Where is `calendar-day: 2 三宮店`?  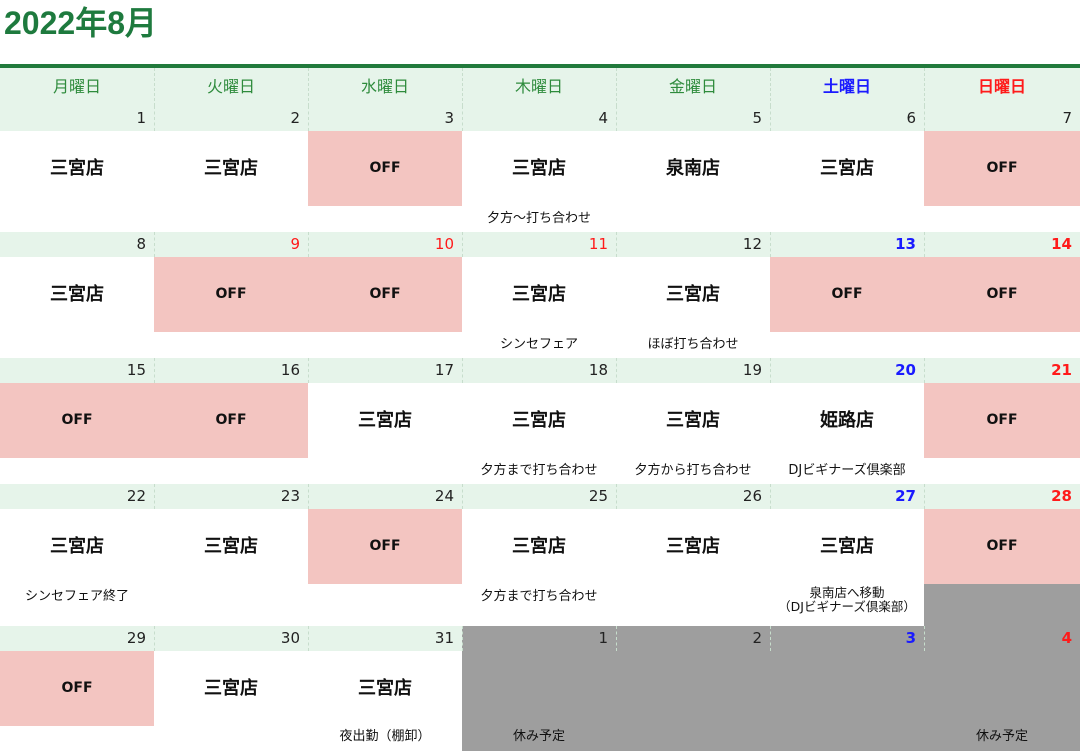 calendar-day: 2 三宮店 is located at coordinates (231, 169).